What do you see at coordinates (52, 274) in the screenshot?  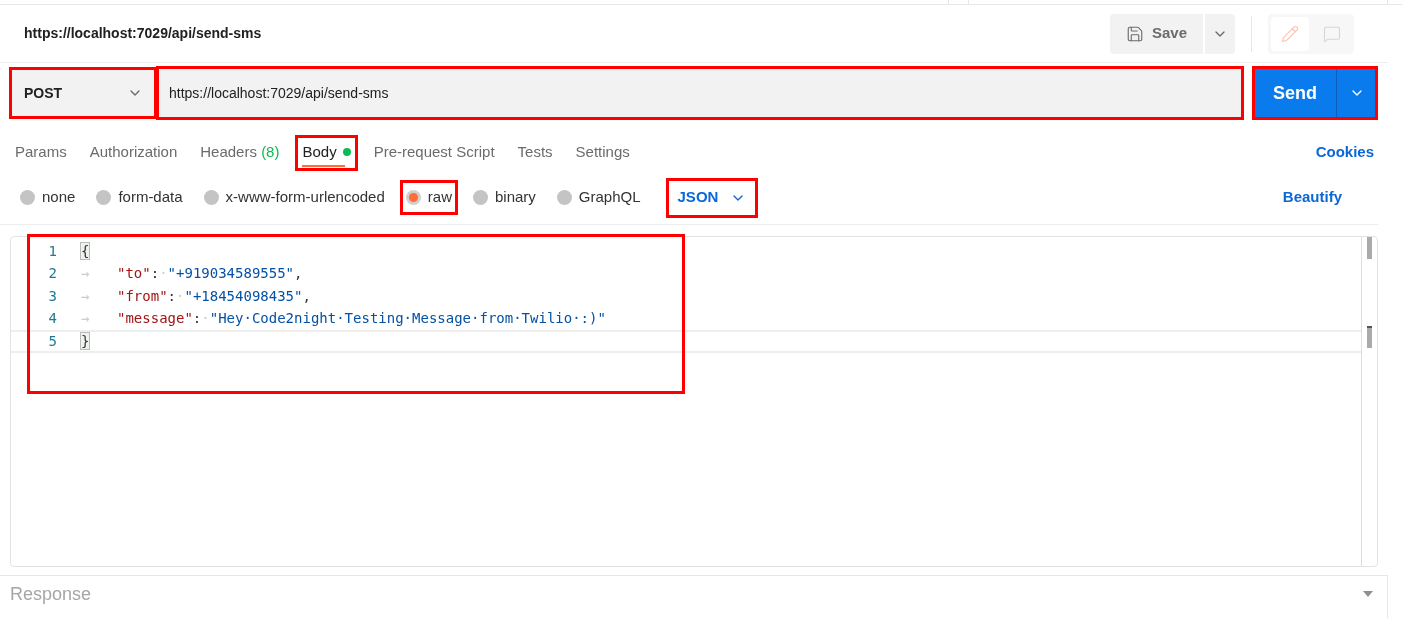 I see `line-number: 2` at bounding box center [52, 274].